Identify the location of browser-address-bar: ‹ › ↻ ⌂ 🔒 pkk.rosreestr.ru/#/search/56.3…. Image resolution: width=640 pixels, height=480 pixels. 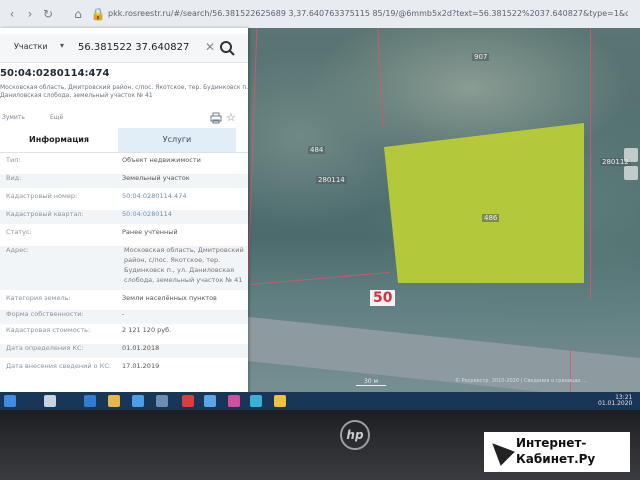
(320, 14).